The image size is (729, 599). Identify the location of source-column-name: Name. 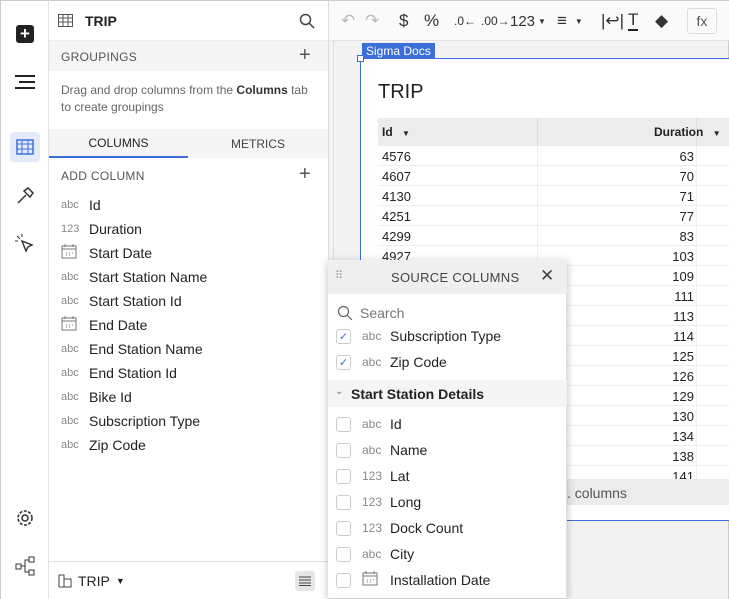
(409, 450).